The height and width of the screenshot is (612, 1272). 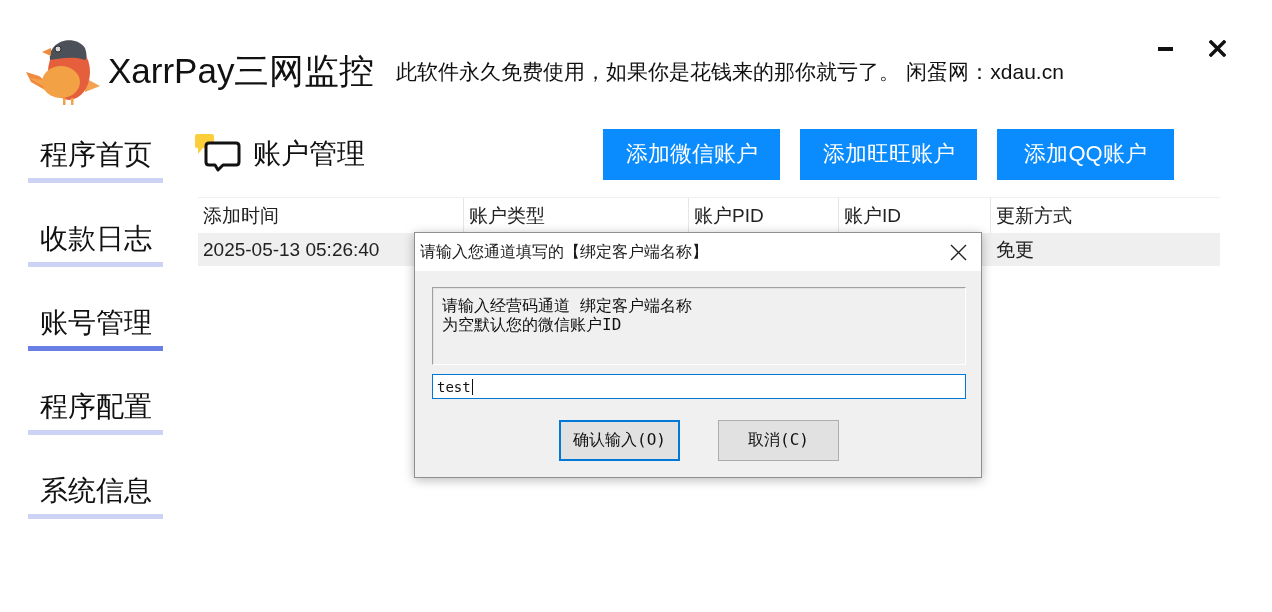 What do you see at coordinates (567, 305) in the screenshot?
I see `dialog-message: 请输入经营码通道 绑定客户端名称` at bounding box center [567, 305].